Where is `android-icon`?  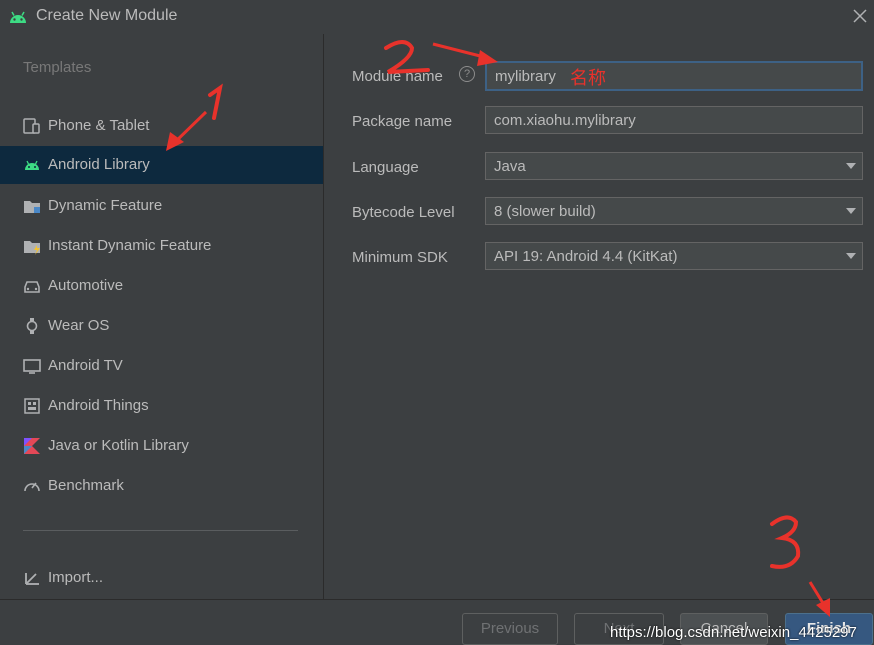
android-icon is located at coordinates (32, 165).